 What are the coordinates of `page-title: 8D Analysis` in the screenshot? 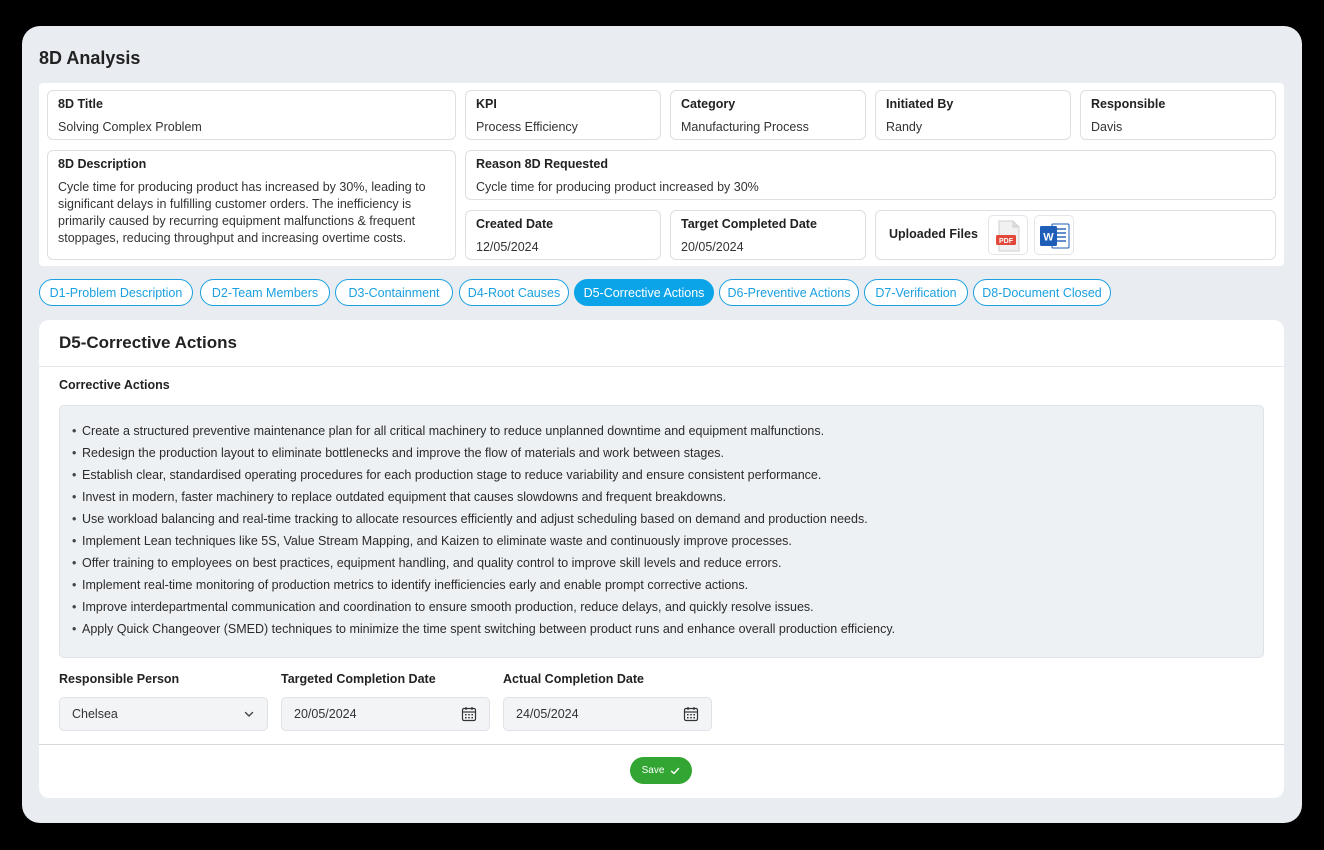 It's located at (90, 58).